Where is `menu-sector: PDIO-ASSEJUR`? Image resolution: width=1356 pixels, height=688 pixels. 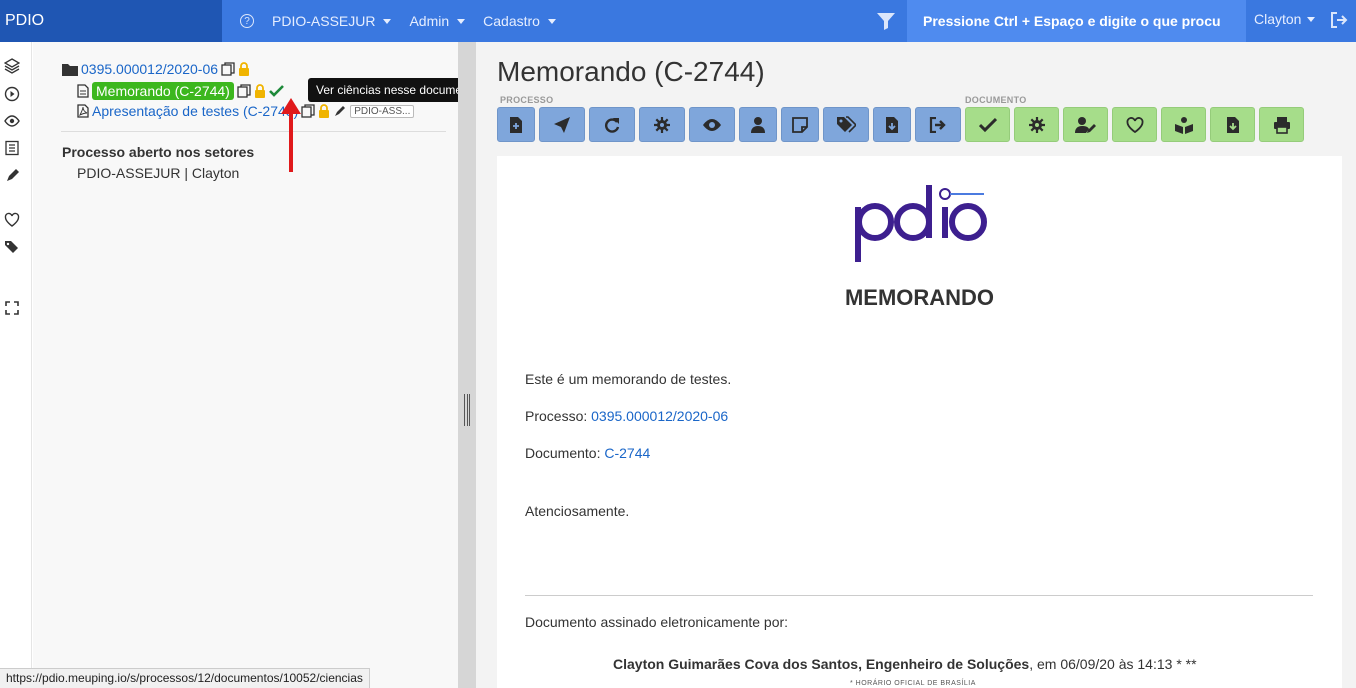
menu-sector: PDIO-ASSEJUR is located at coordinates (332, 21).